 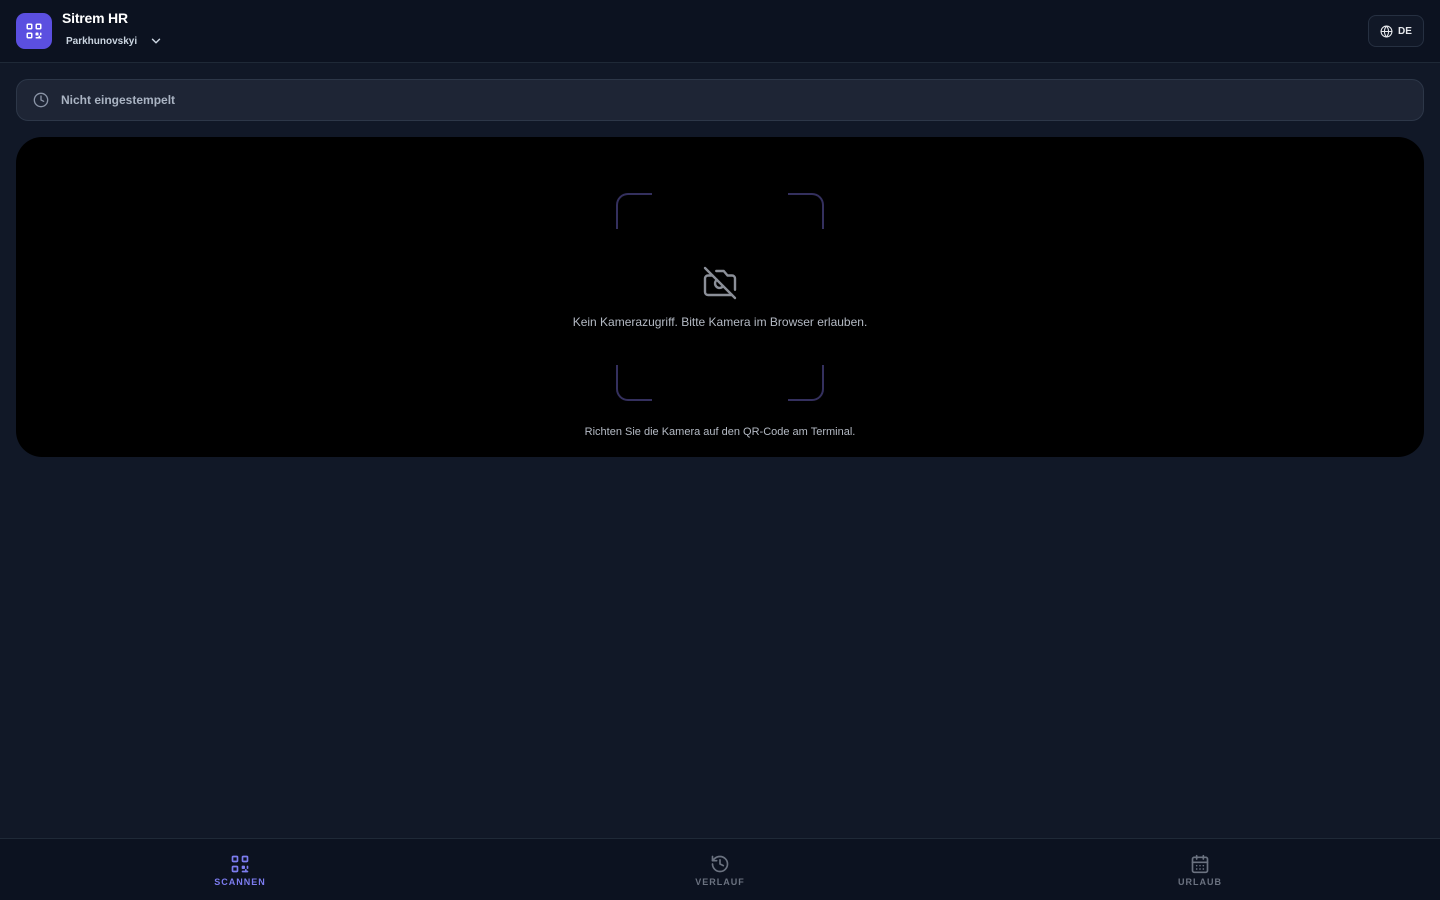 I want to click on nav-item-scannen: SCANNEN, so click(x=240, y=869).